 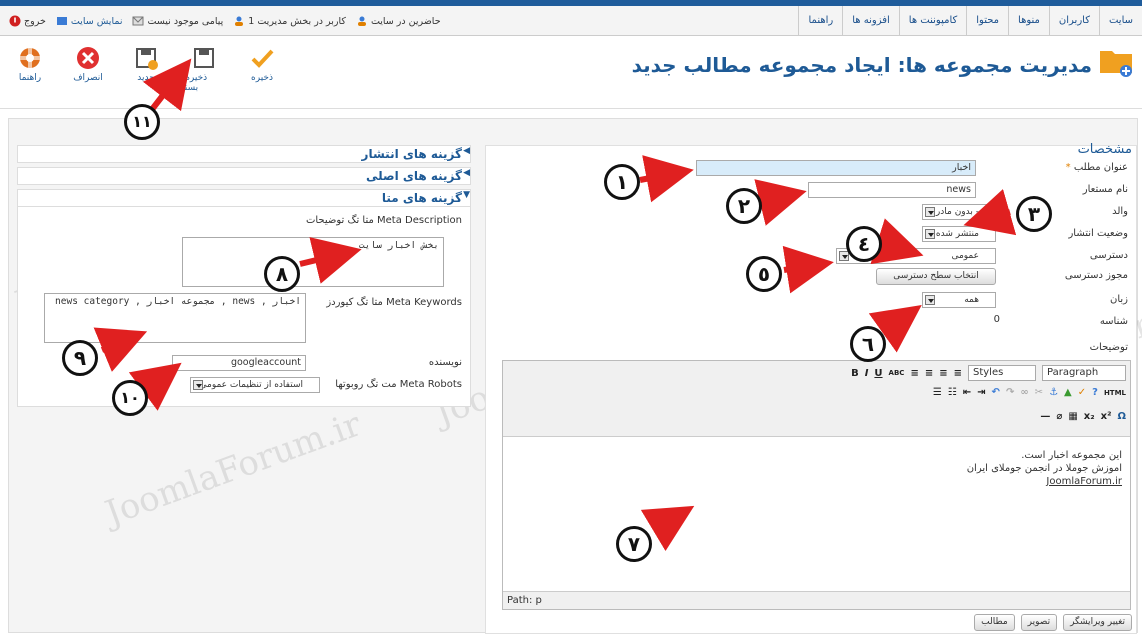 I want to click on annotation-6: ٦, so click(x=868, y=344).